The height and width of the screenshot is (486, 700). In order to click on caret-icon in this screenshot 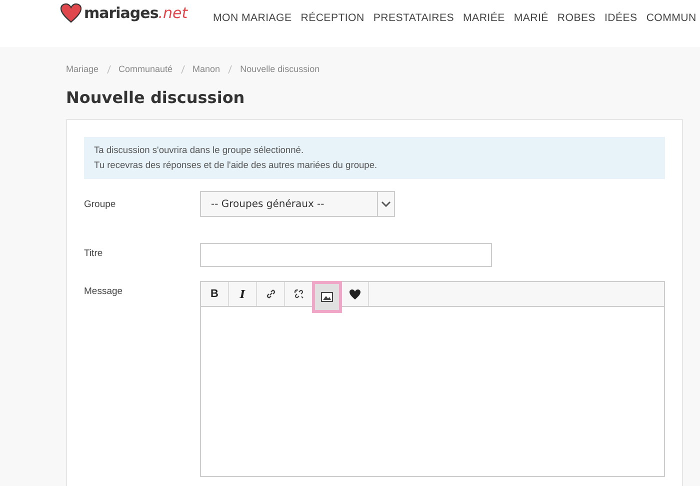, I will do `click(386, 204)`.